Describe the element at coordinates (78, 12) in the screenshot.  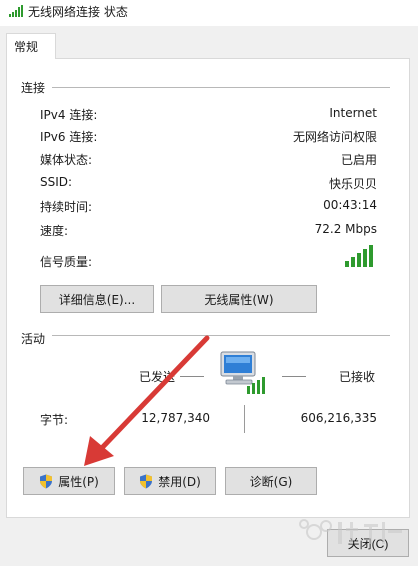
I see `window-title: 无线网络连接 状态` at that location.